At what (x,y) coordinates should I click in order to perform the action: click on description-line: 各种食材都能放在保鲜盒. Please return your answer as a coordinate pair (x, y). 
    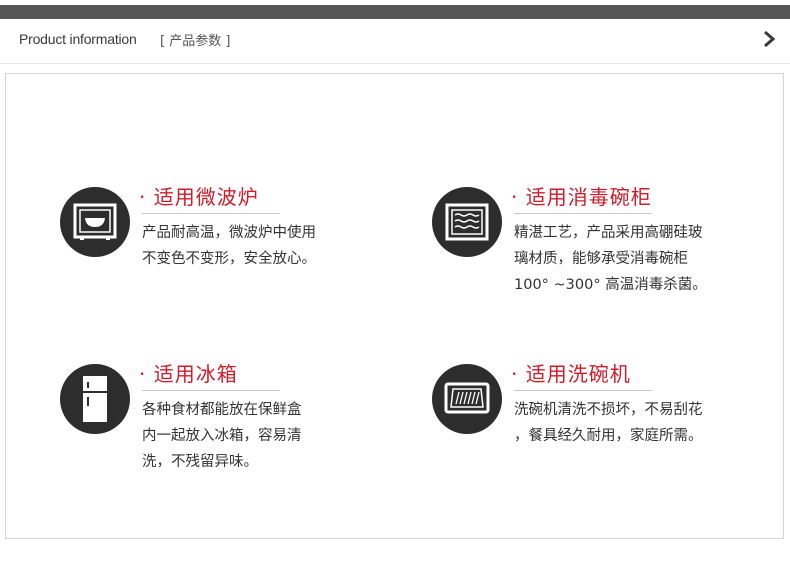
    Looking at the image, I should click on (222, 410).